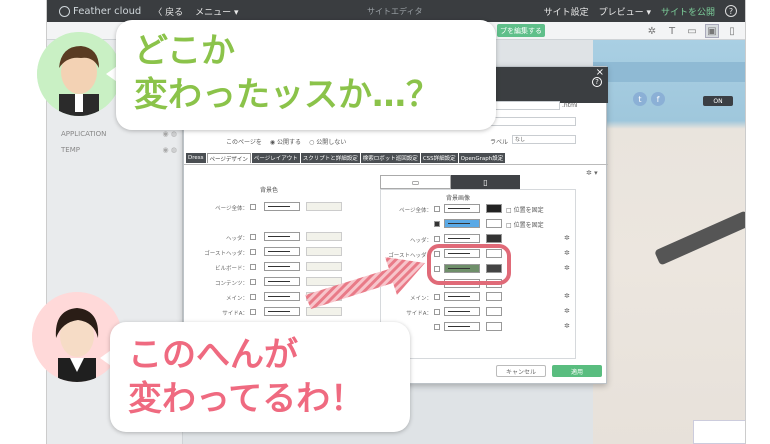  I want to click on fix-position-label: 位置を固定, so click(528, 210).